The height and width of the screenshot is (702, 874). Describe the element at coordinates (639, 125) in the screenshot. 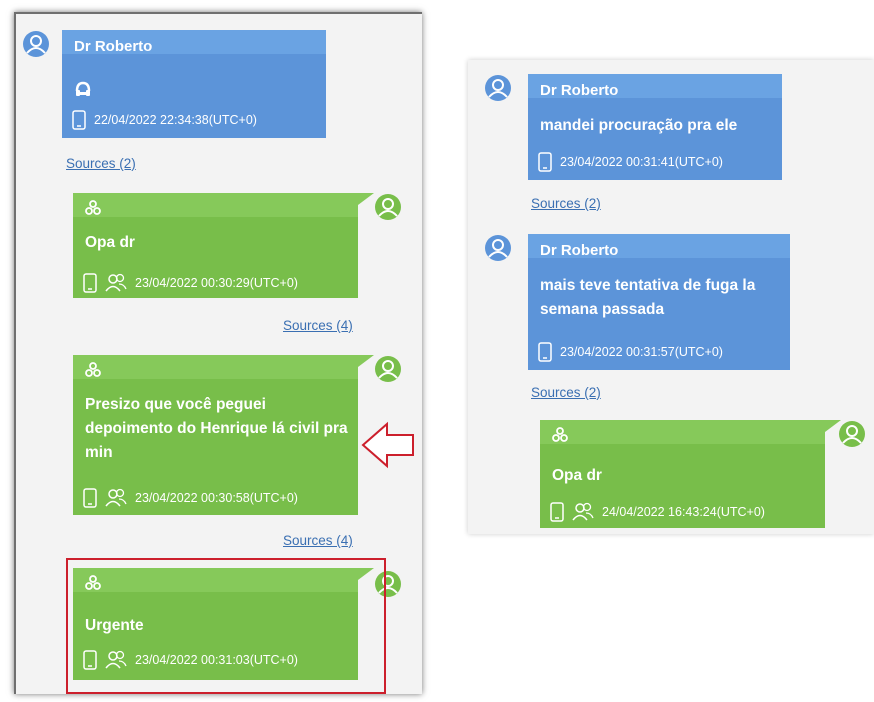

I see `message-text: mandei procuração pra ele` at that location.